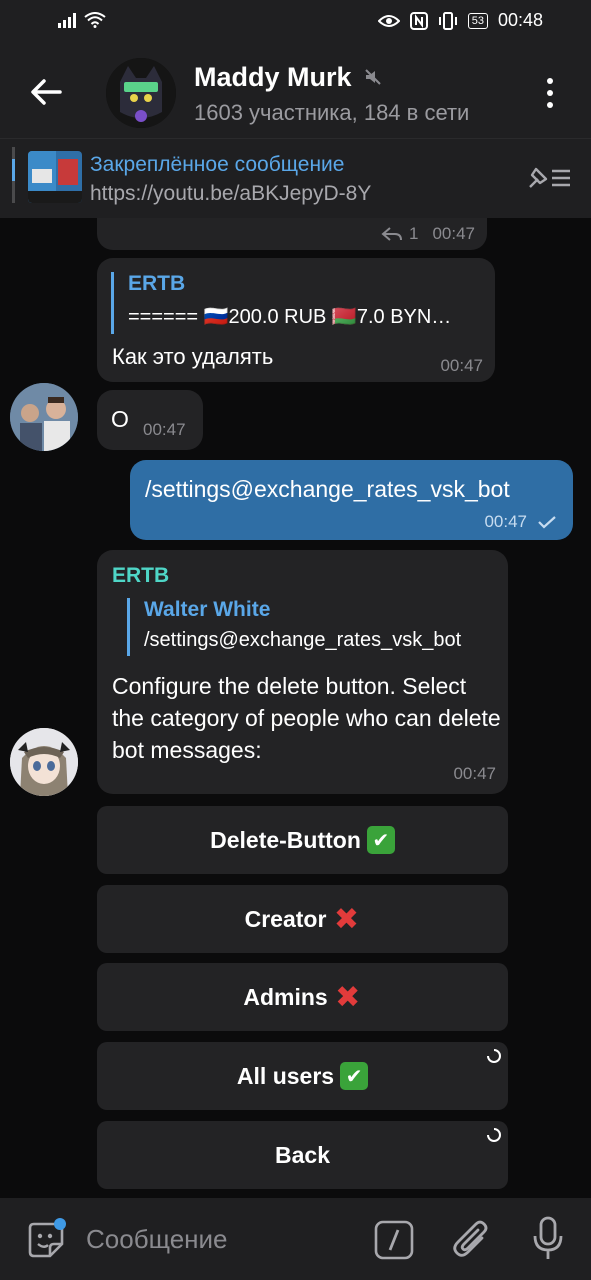 This screenshot has height=1280, width=591. What do you see at coordinates (295, 1239) in the screenshot?
I see `message-composer: Сообщение` at bounding box center [295, 1239].